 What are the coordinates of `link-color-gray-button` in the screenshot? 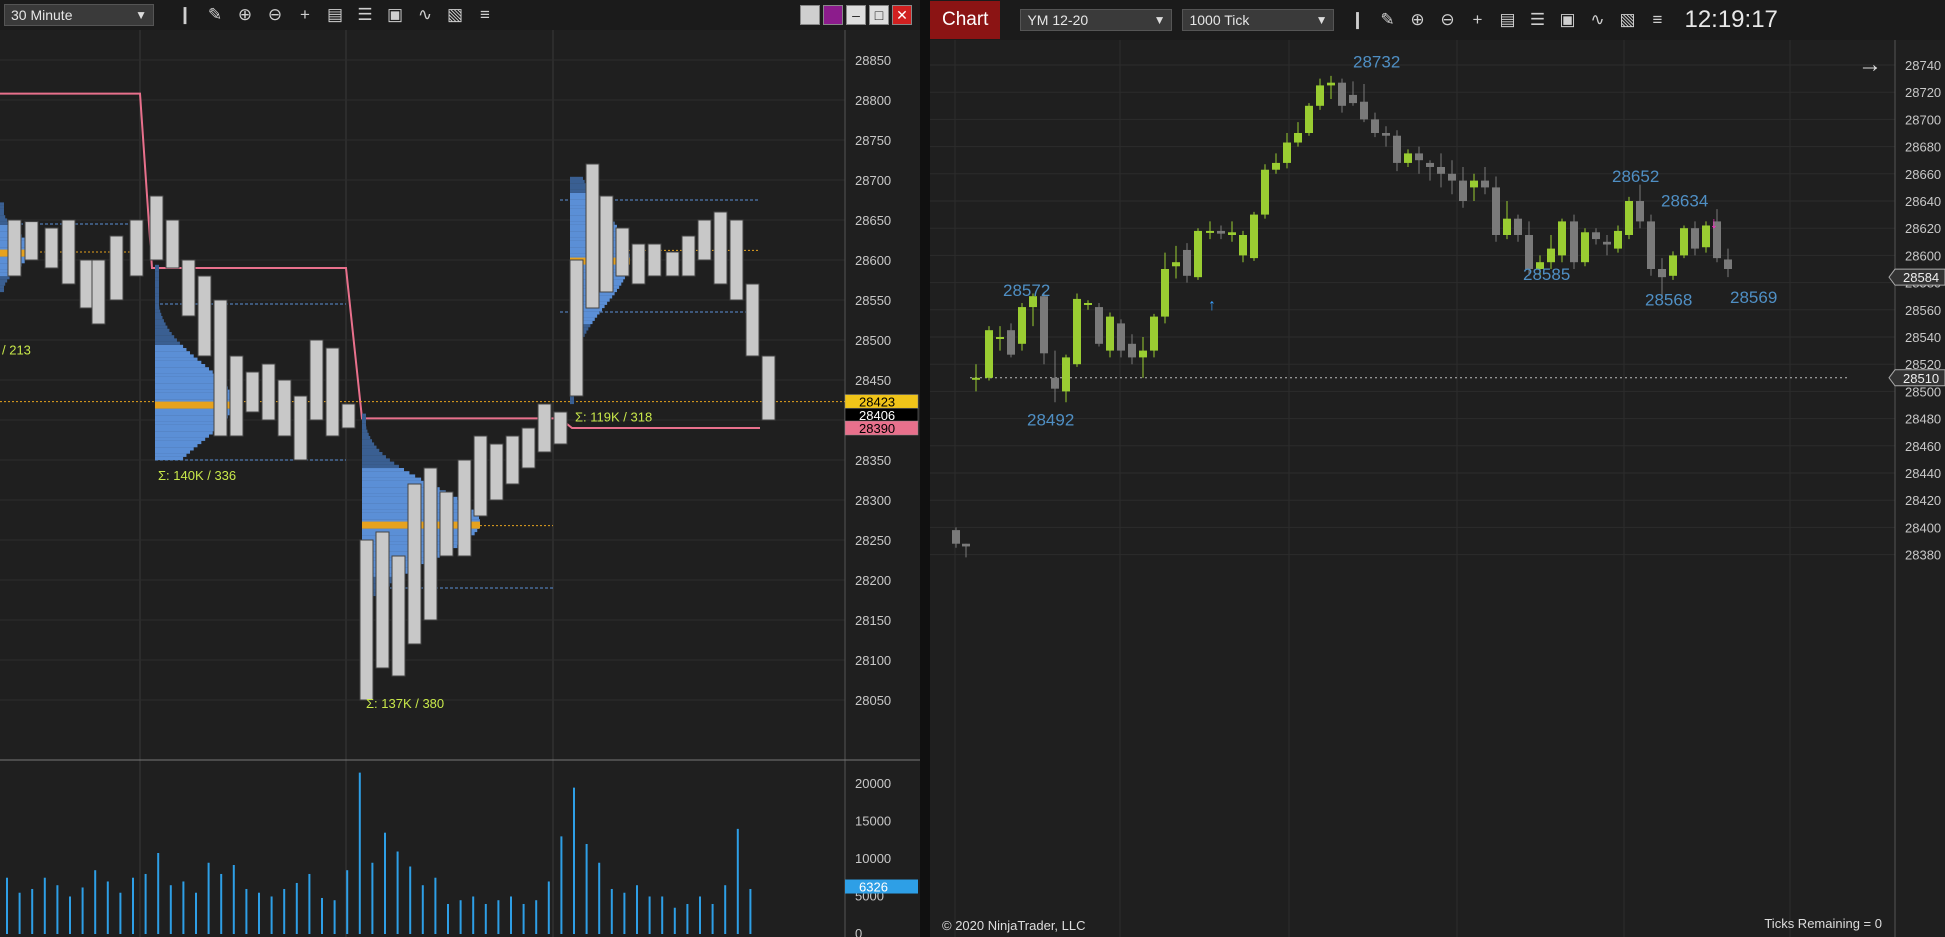 It's located at (810, 15).